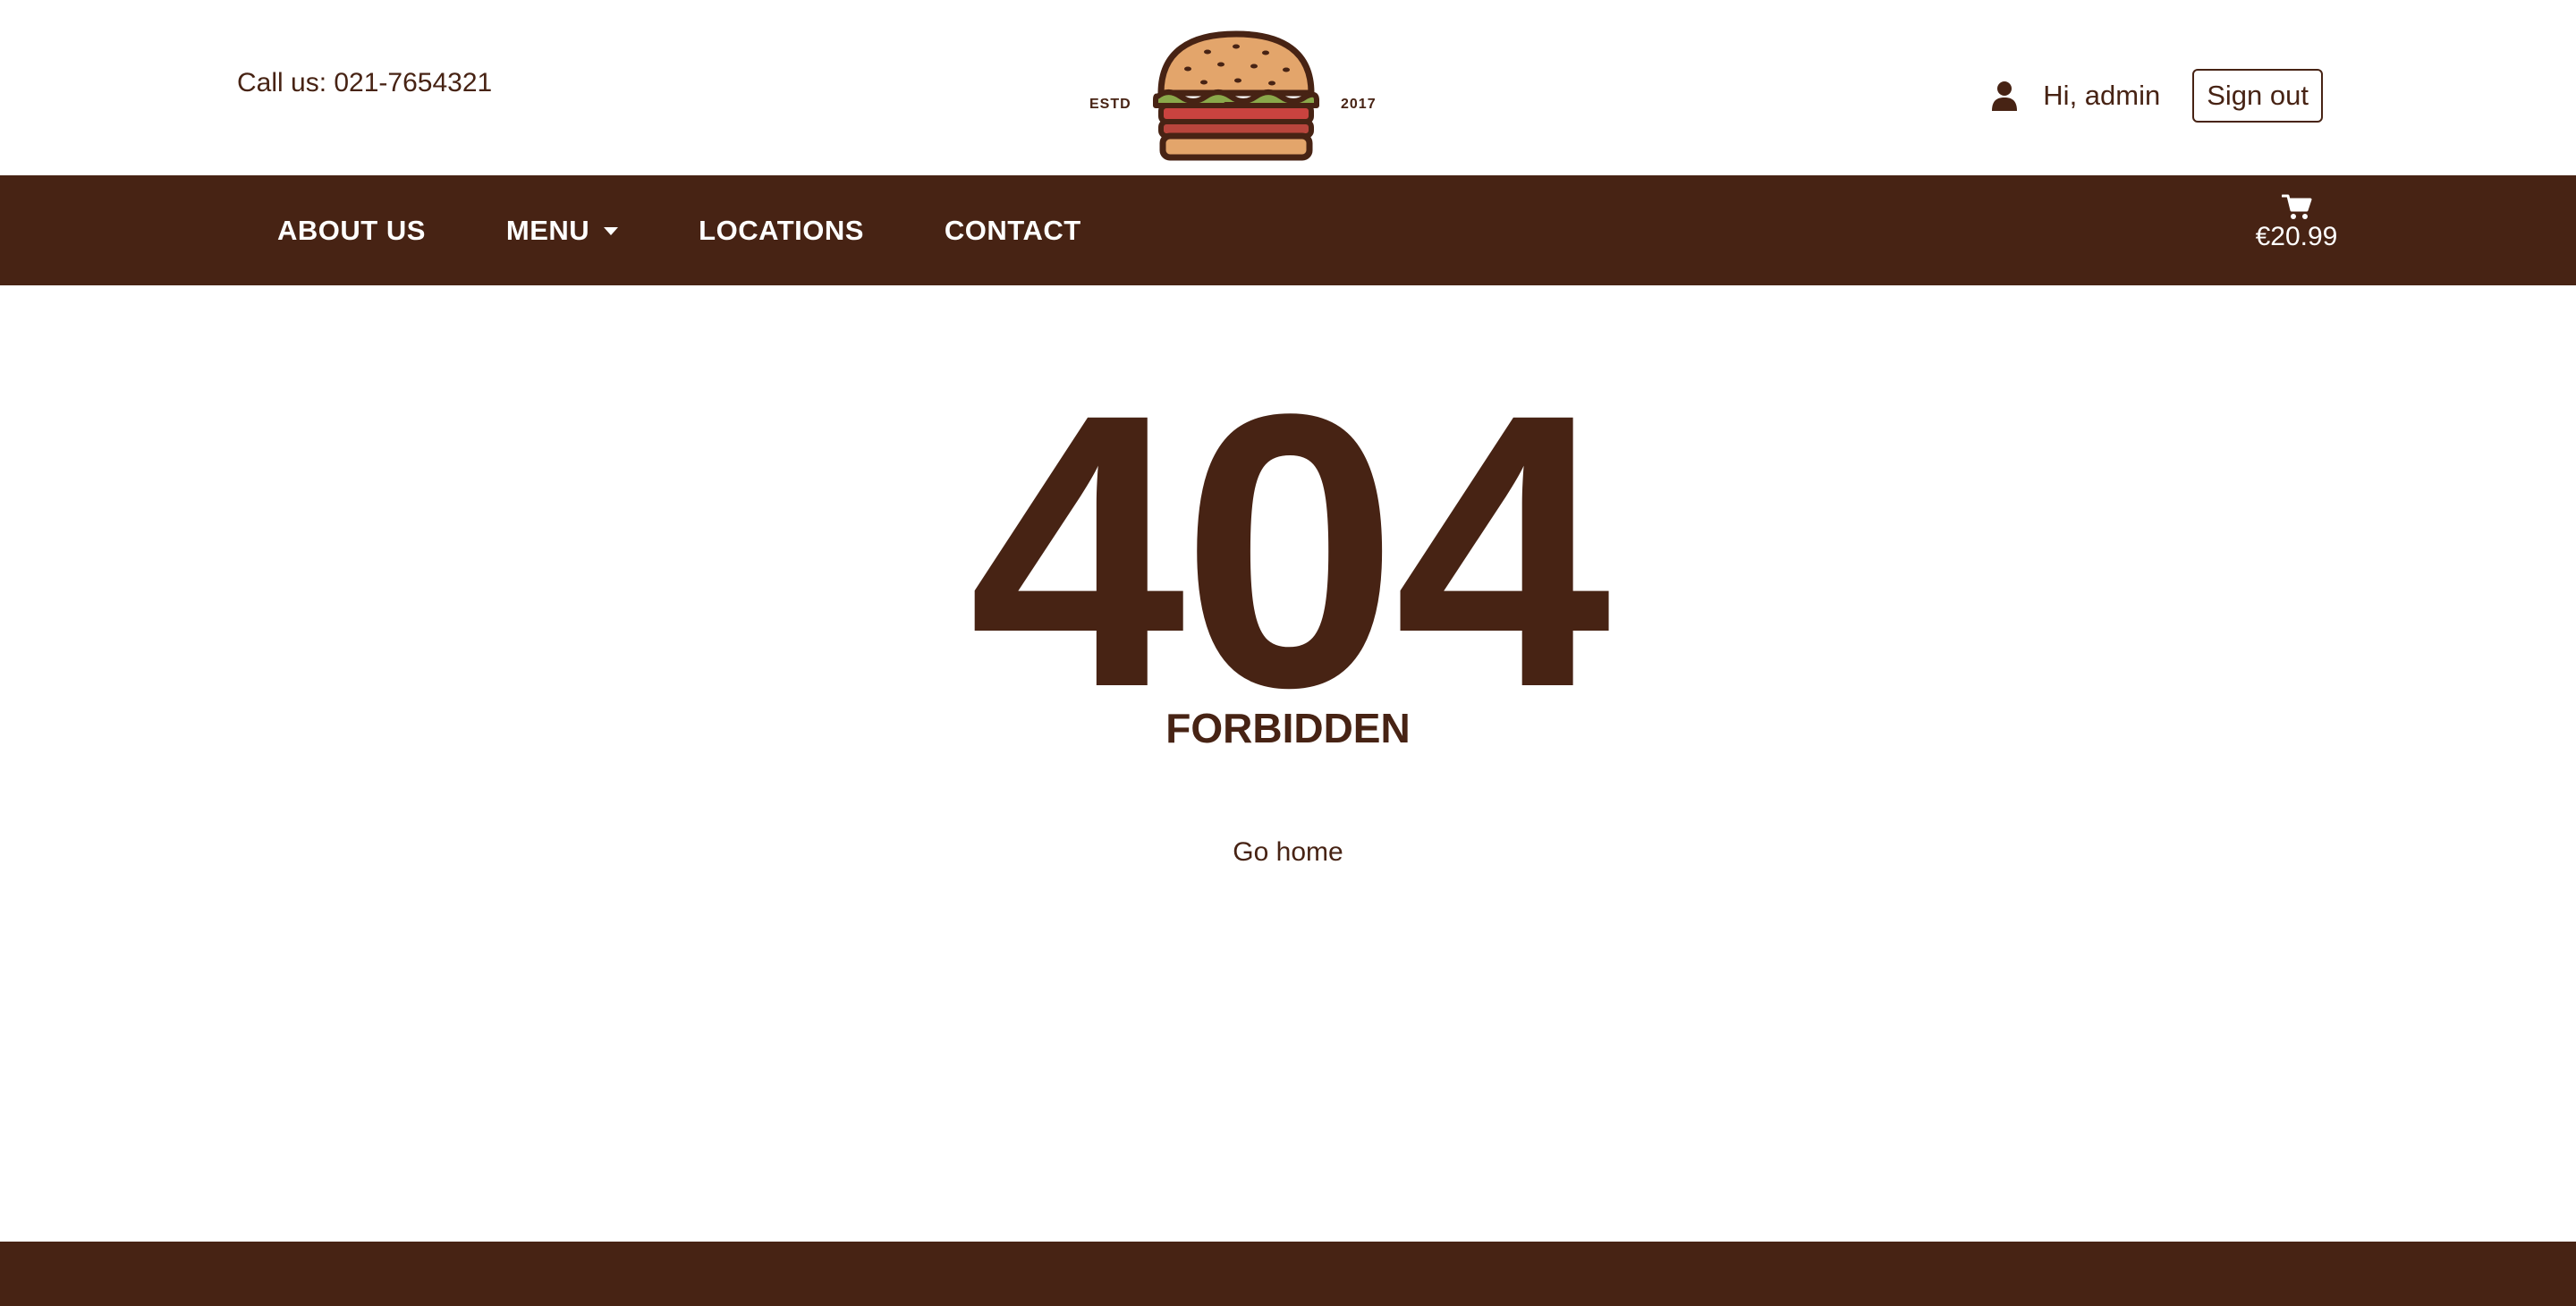  I want to click on burger-icon: ESTD 2017, so click(1233, 95).